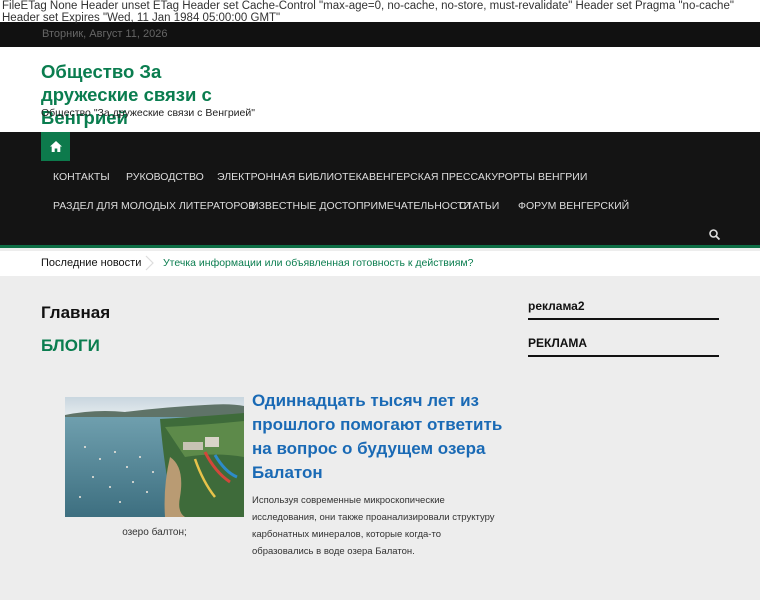 The width and height of the screenshot is (760, 600). Describe the element at coordinates (573, 206) in the screenshot. I see `nav-item-forum: Форум венгерский` at that location.